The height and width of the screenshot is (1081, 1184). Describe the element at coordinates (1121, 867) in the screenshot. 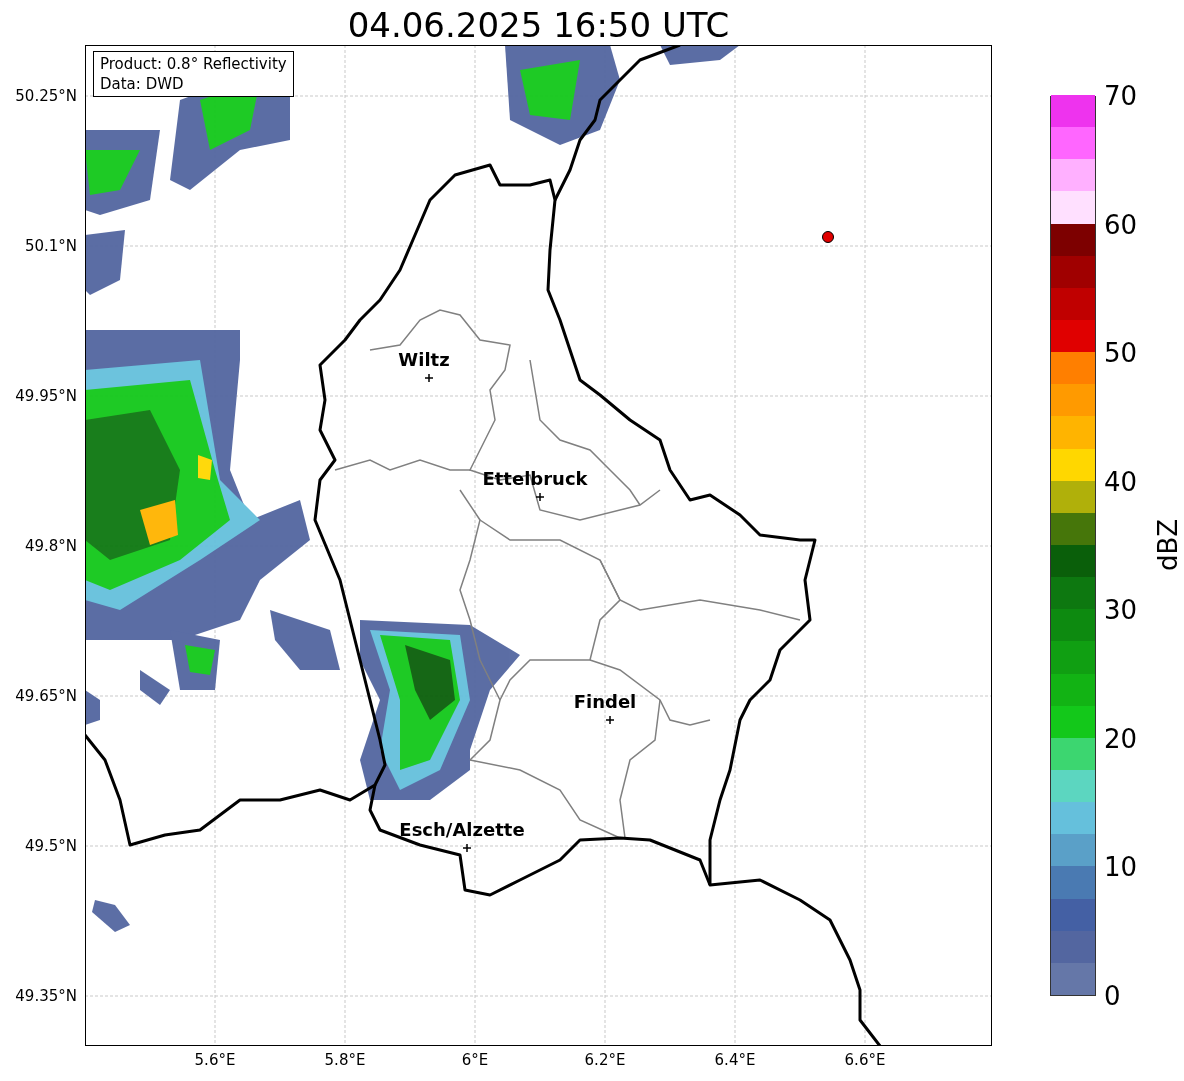

I see `colorbar-tick-label: 10` at that location.